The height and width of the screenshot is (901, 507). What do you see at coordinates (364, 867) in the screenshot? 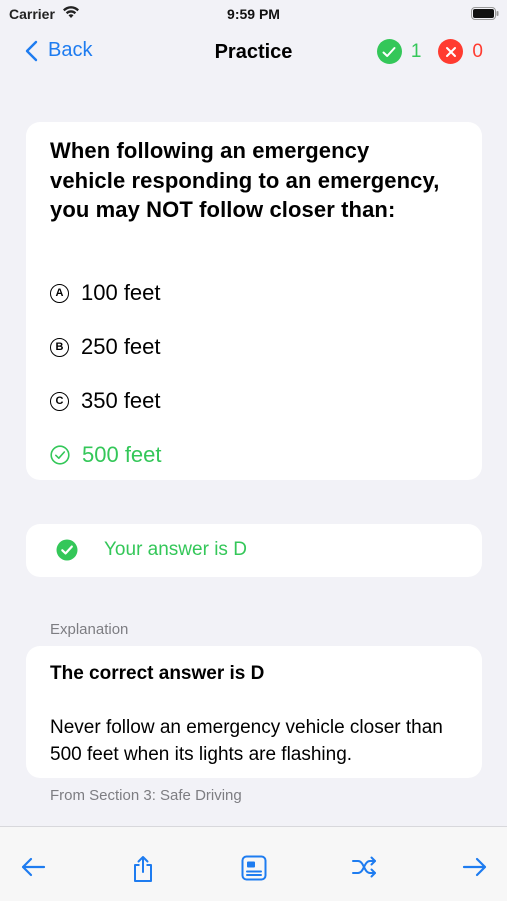
I see `shuffle-icon` at bounding box center [364, 867].